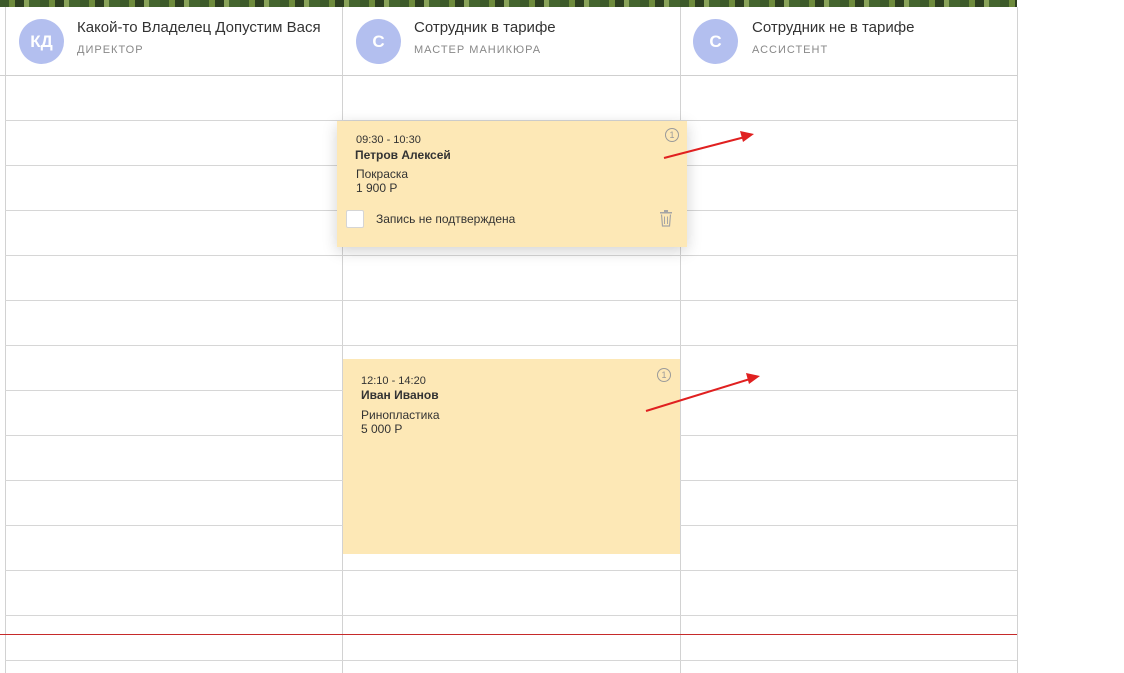 The image size is (1124, 673). Describe the element at coordinates (849, 41) in the screenshot. I see `staff-column-not-in-tariff: С Сотрудник не в тарифе АССИСТЕНТ` at that location.